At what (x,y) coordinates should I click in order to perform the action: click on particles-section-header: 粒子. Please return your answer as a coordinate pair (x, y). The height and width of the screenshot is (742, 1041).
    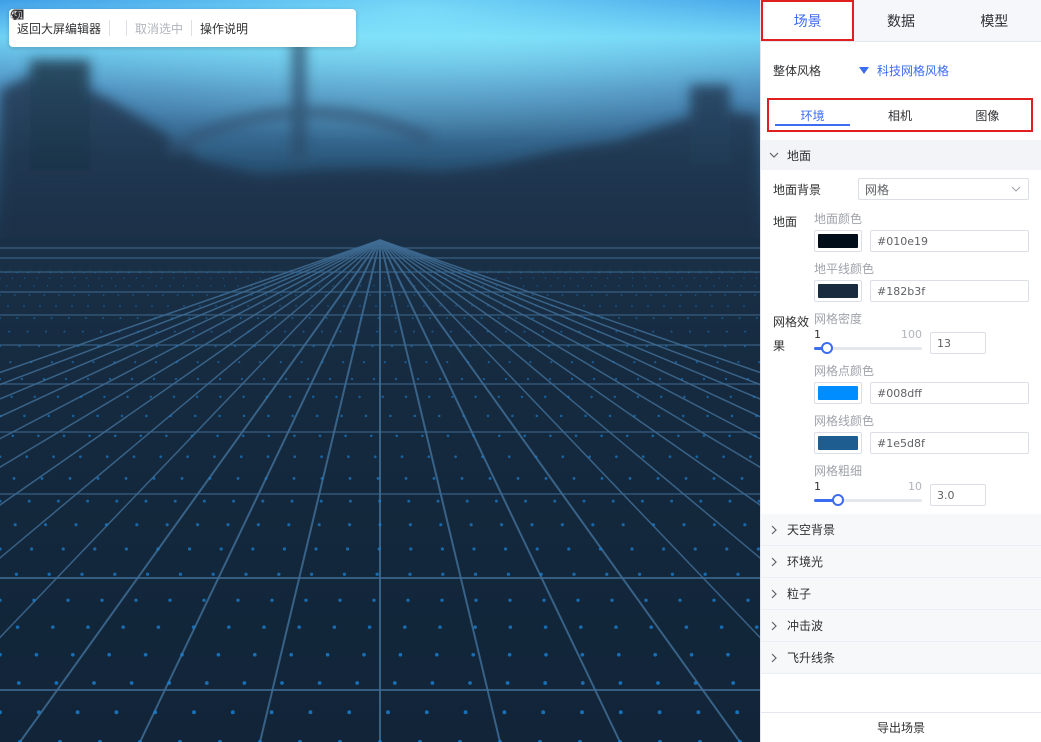
    Looking at the image, I should click on (901, 594).